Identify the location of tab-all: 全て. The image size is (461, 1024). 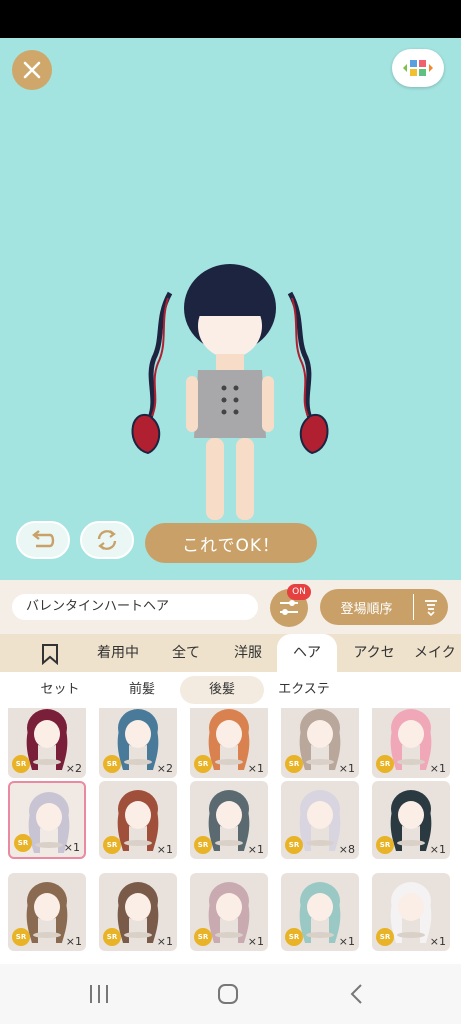
(186, 653).